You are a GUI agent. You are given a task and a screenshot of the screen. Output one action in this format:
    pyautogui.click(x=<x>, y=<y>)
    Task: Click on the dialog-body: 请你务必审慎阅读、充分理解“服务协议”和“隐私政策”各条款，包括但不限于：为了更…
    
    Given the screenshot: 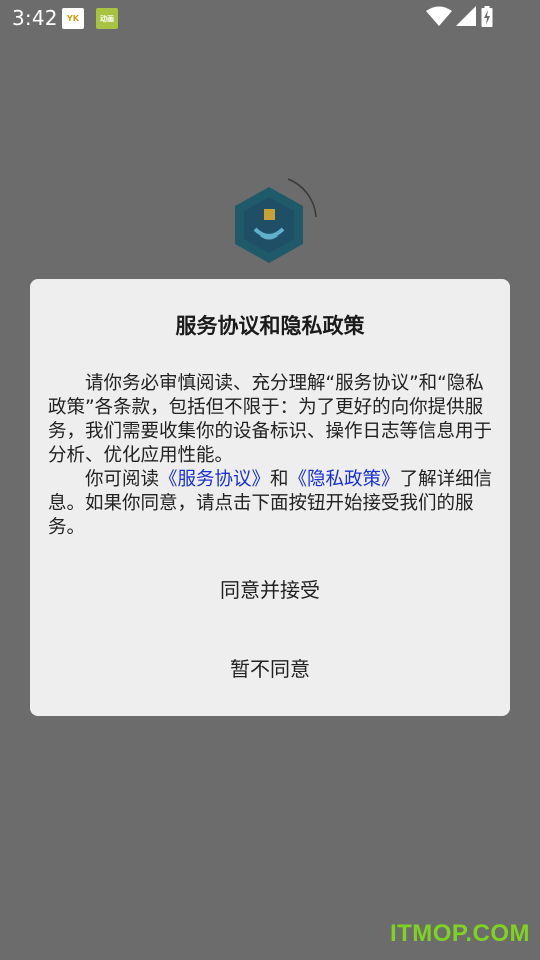 What is the action you would take?
    pyautogui.click(x=271, y=456)
    